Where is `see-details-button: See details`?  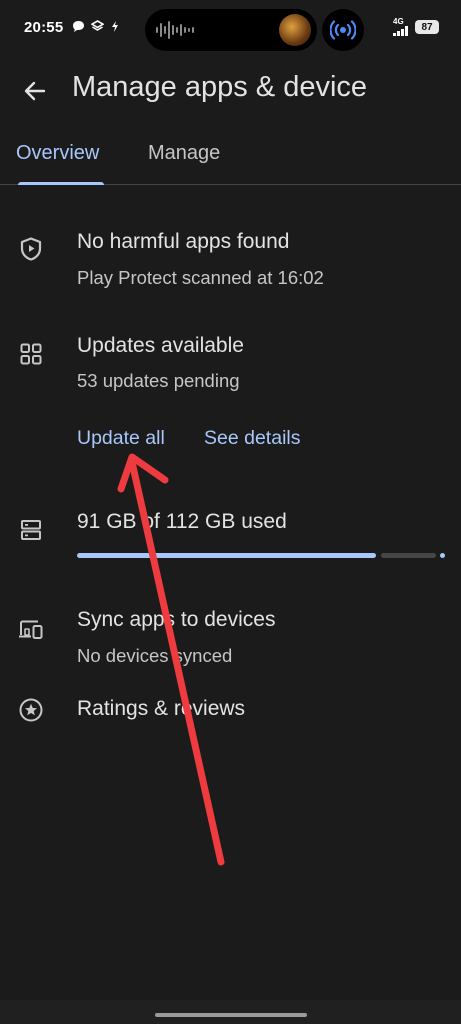 see-details-button: See details is located at coordinates (252, 438).